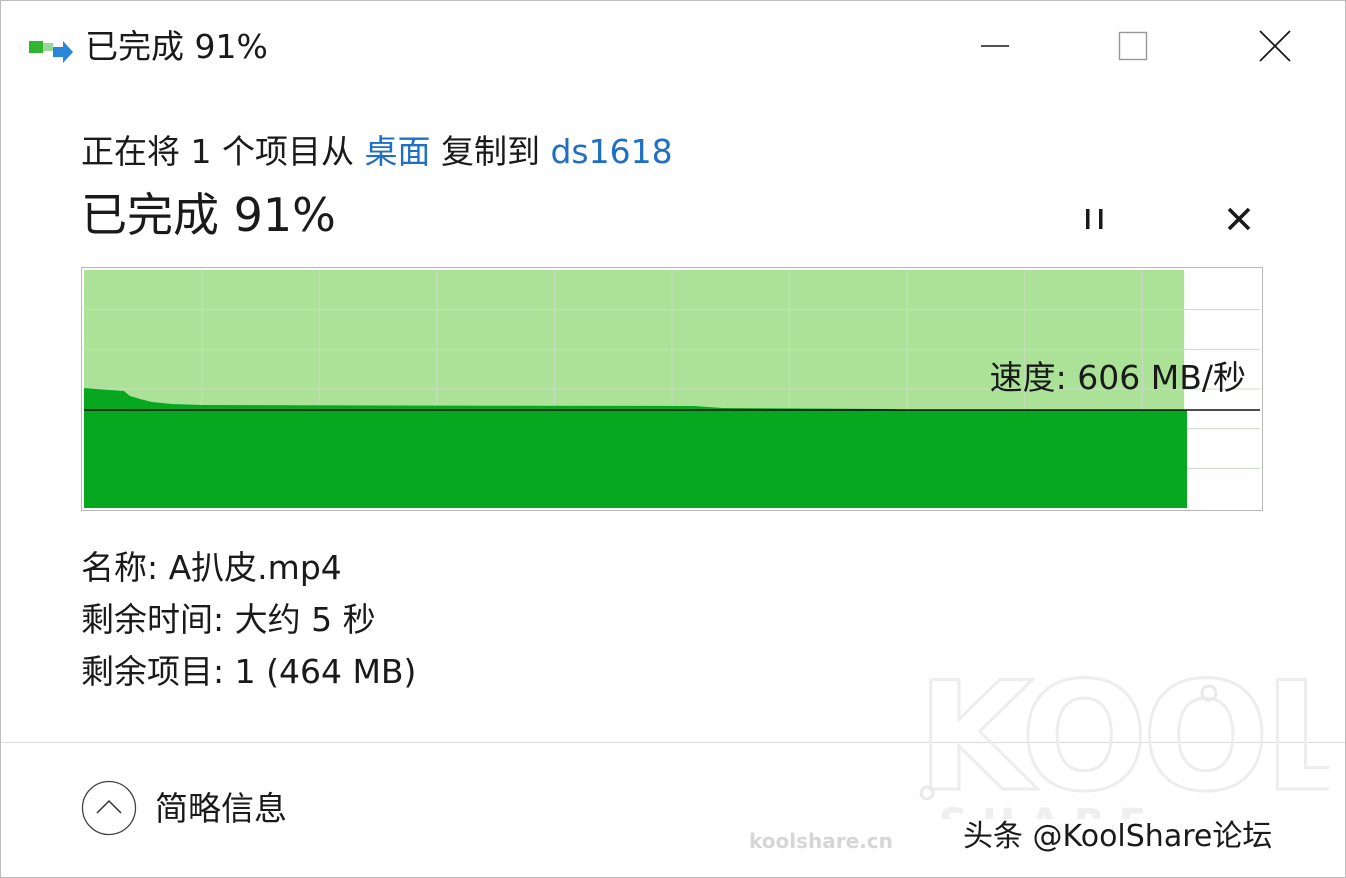 Image resolution: width=1346 pixels, height=878 pixels. I want to click on maximize-button, so click(1133, 46).